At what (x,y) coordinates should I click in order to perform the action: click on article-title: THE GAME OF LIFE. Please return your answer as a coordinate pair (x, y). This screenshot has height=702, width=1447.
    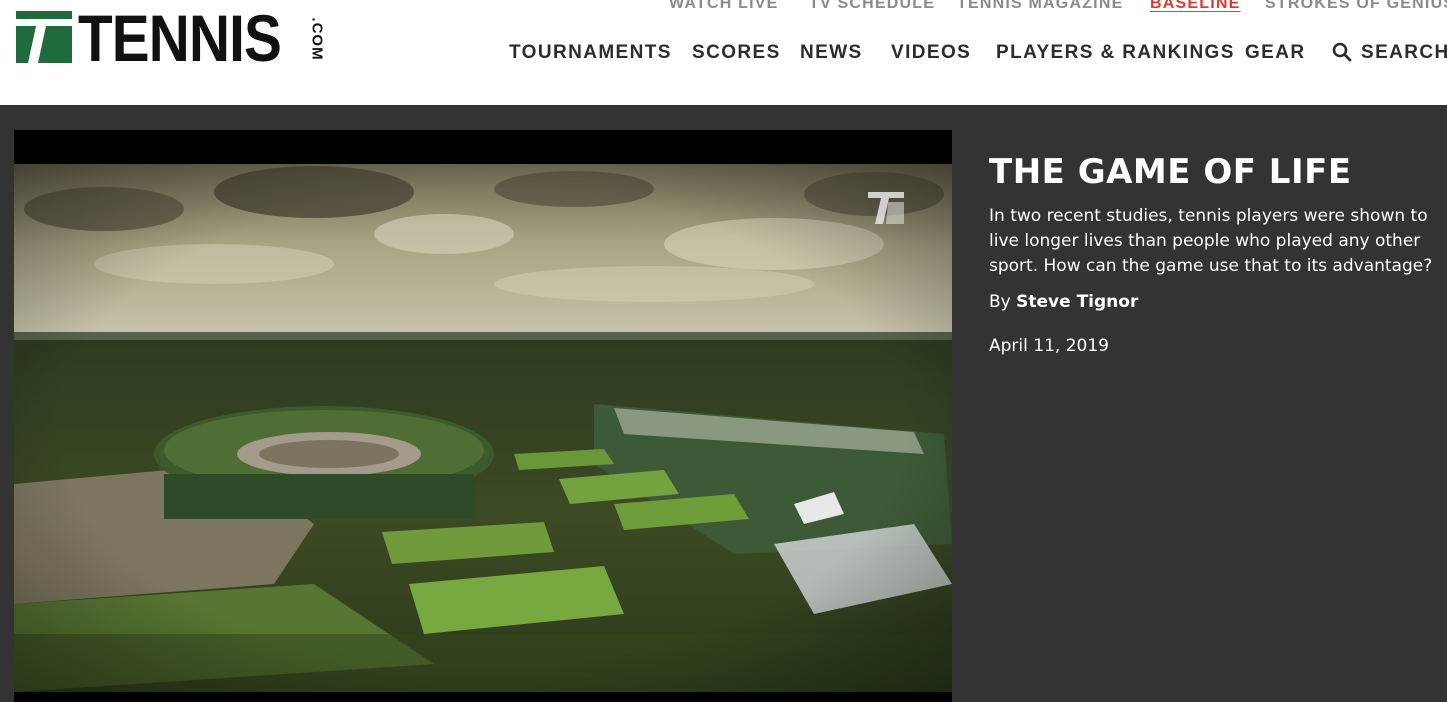
    Looking at the image, I should click on (1170, 172).